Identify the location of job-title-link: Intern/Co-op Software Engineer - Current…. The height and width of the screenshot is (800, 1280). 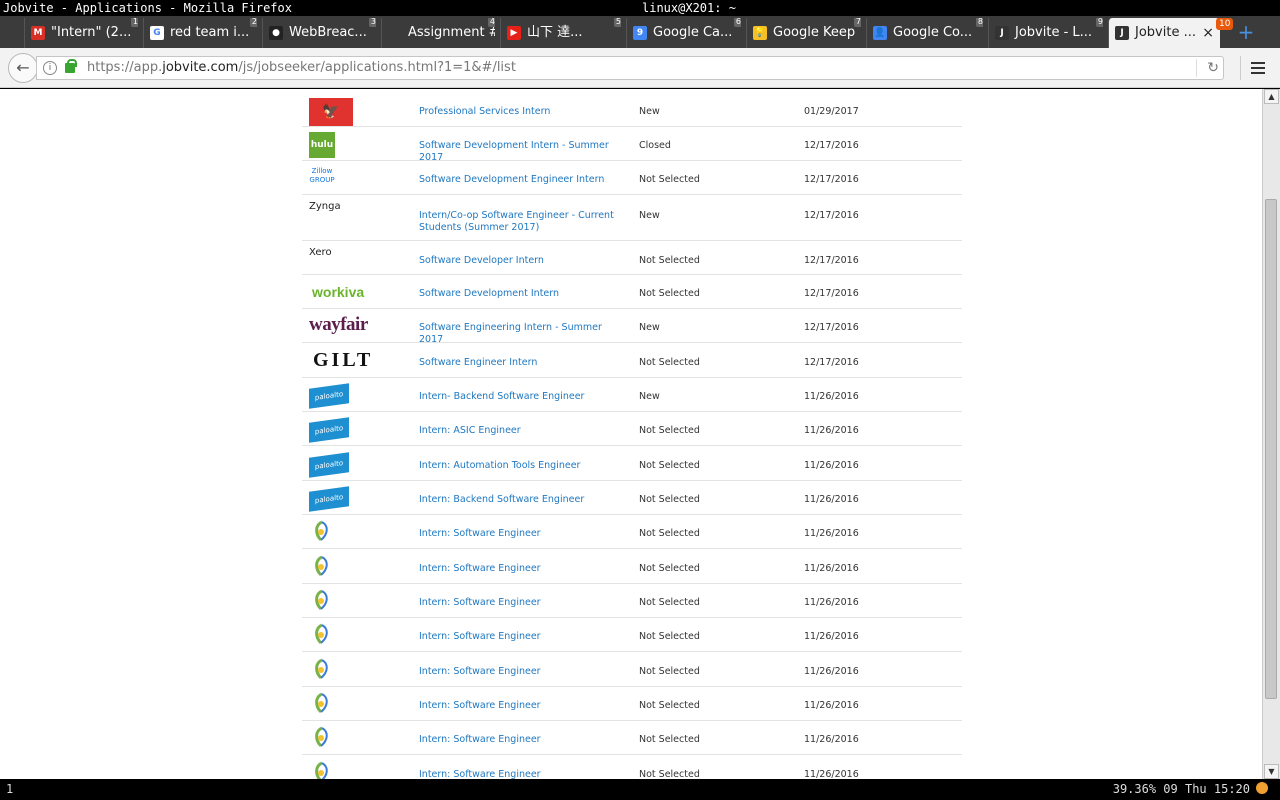
(521, 222).